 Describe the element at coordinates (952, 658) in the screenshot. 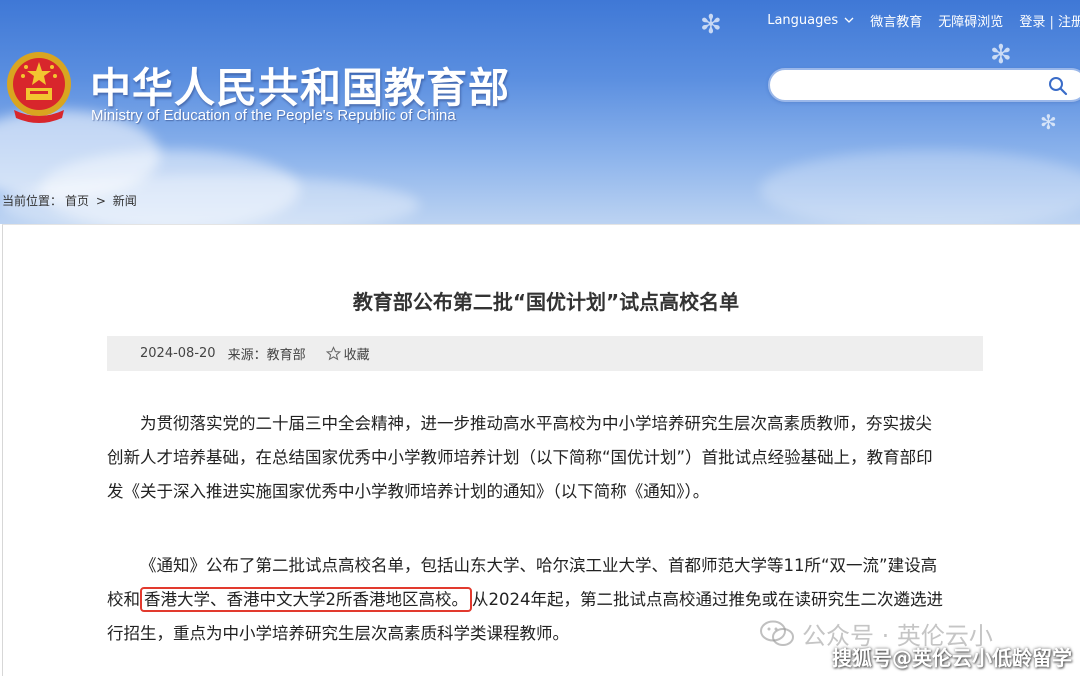

I see `sohu-watermark: 搜狐号@英伦云小低龄留学` at that location.